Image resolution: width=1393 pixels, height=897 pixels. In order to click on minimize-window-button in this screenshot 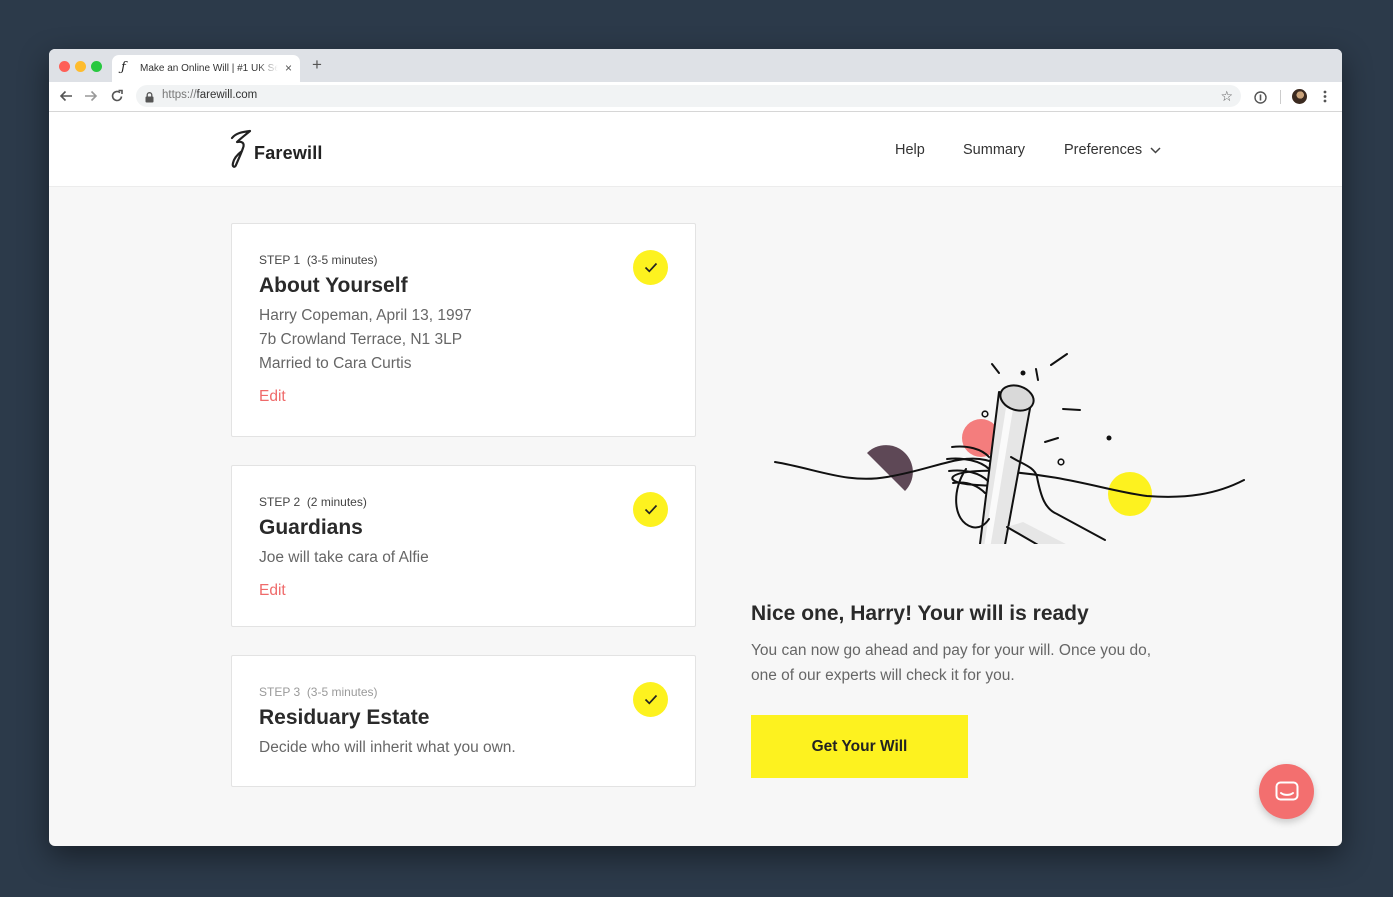, I will do `click(80, 66)`.